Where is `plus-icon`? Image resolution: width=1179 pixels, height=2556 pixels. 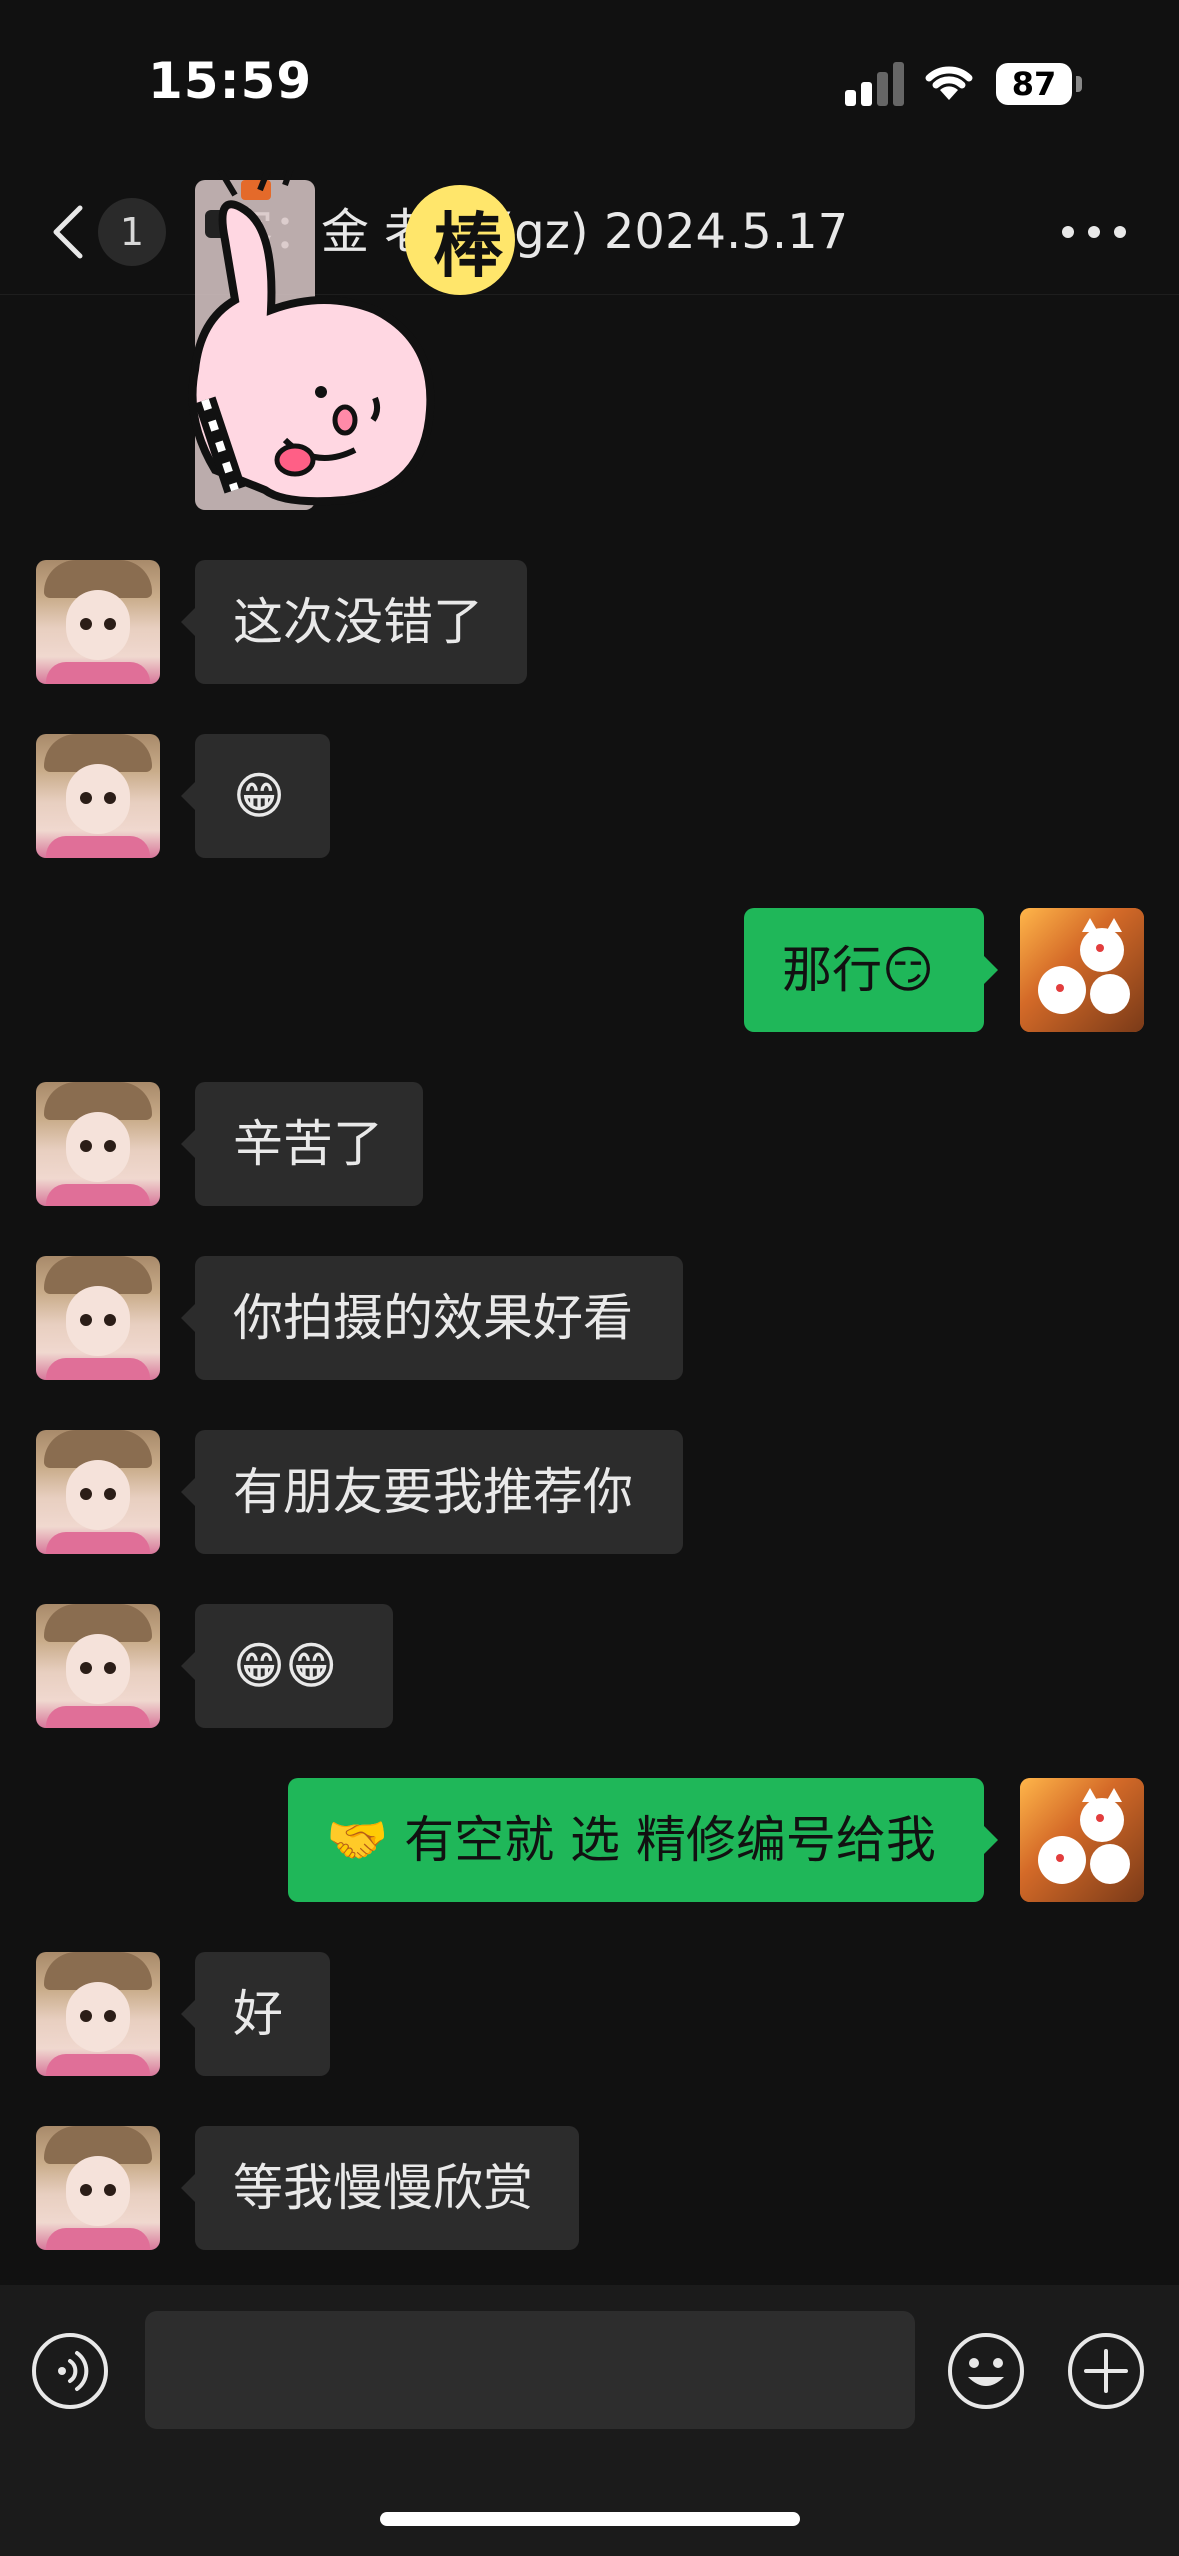 plus-icon is located at coordinates (1106, 2371).